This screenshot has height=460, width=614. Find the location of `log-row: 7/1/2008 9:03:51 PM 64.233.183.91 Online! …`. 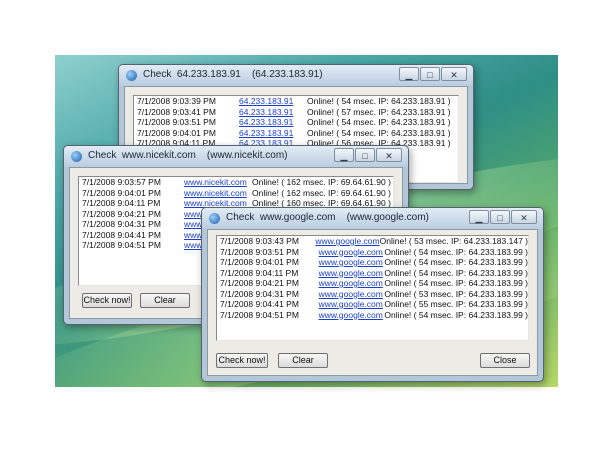

log-row: 7/1/2008 9:03:51 PM 64.233.183.91 Online! … is located at coordinates (296, 122).